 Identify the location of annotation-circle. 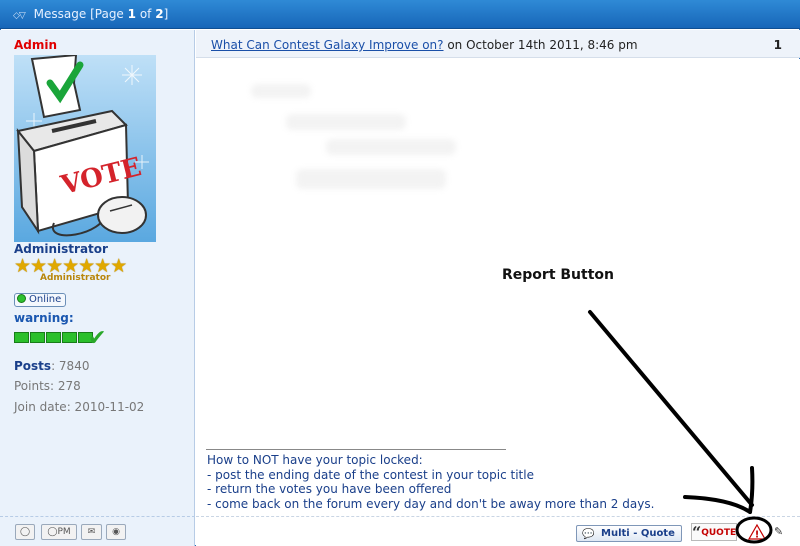
(754, 530).